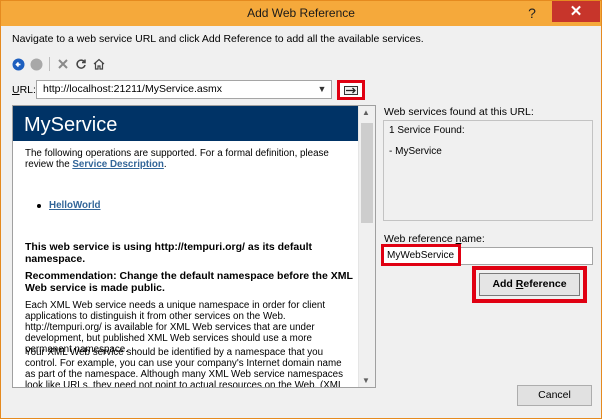 This screenshot has width=602, height=419. I want to click on stop-icon, so click(63, 64).